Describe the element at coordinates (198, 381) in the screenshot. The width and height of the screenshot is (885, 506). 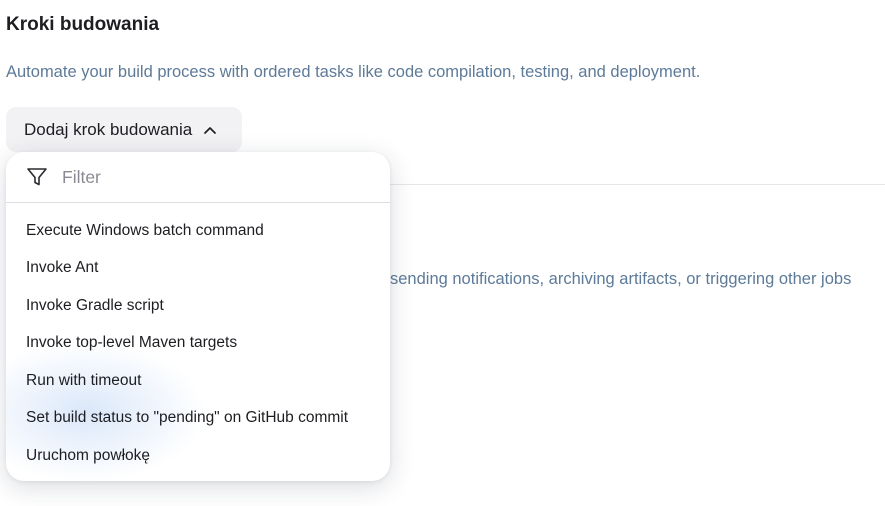
I see `menu-item: Run with timeout` at that location.